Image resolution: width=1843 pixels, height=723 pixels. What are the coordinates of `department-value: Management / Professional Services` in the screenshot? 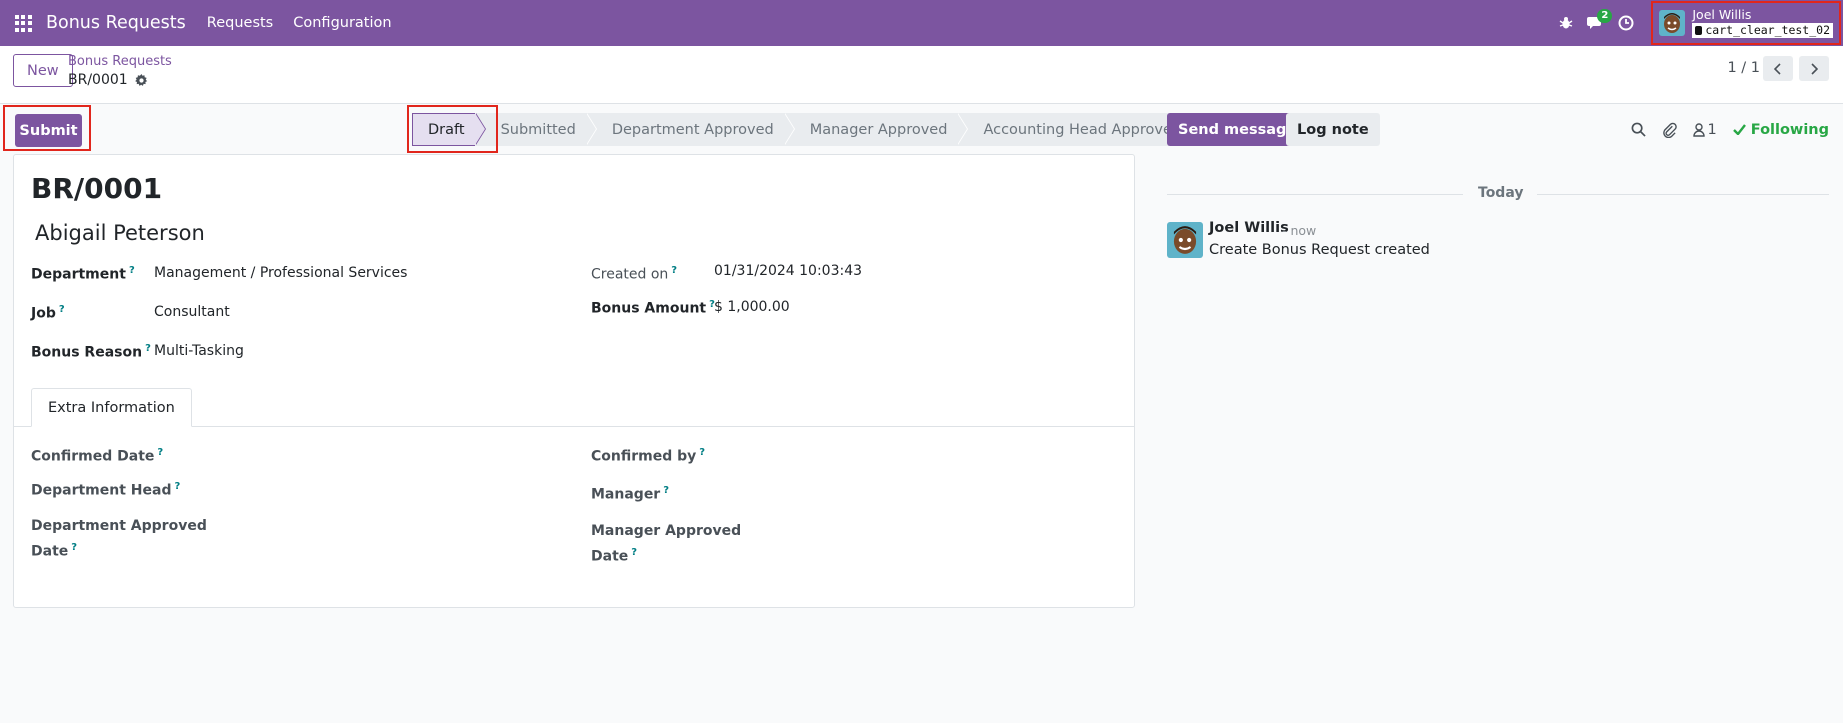 It's located at (280, 273).